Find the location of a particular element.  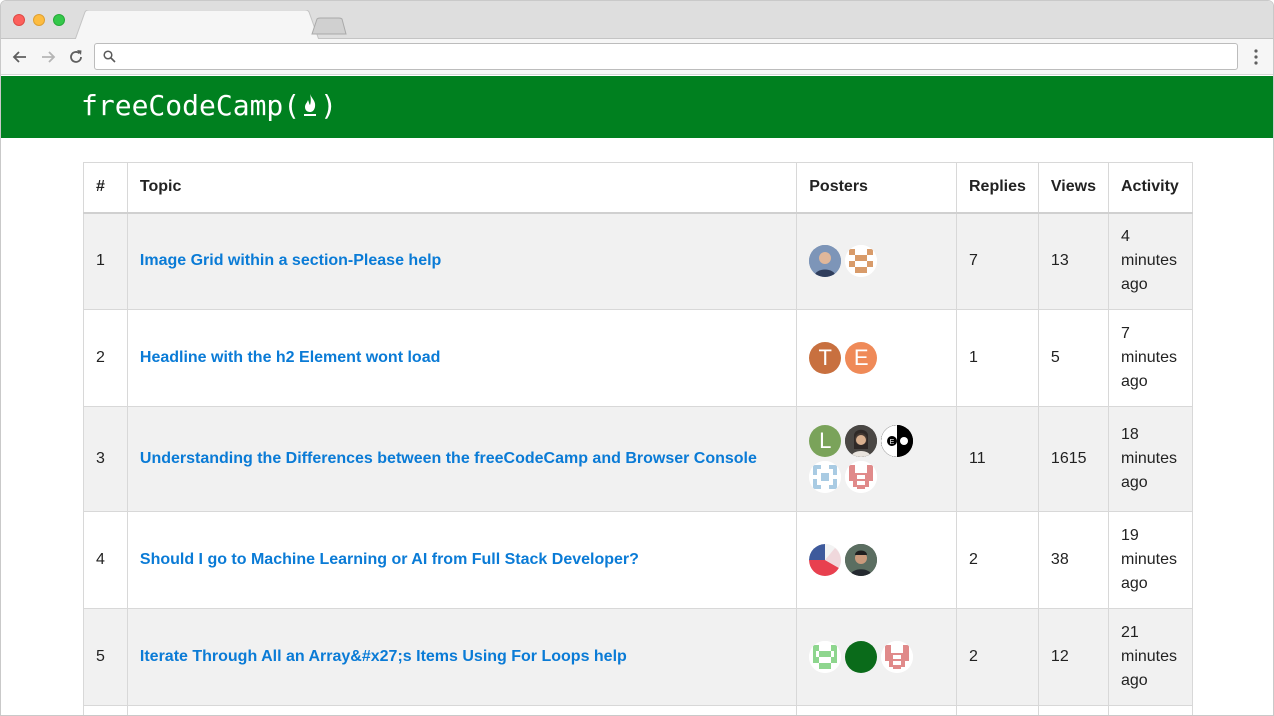

posters-cell: T E is located at coordinates (876, 358).